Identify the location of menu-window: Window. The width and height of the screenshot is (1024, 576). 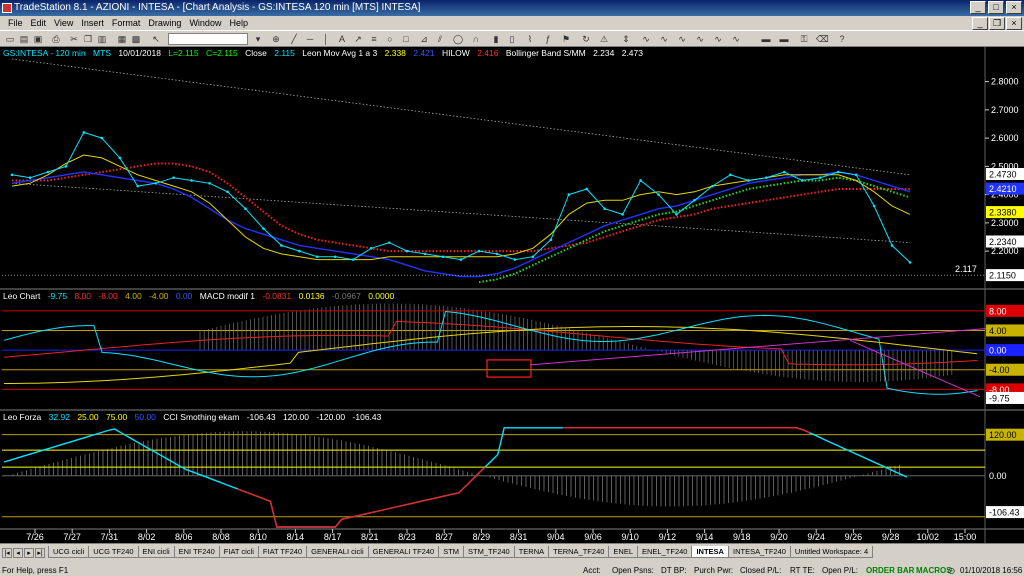
(205, 23).